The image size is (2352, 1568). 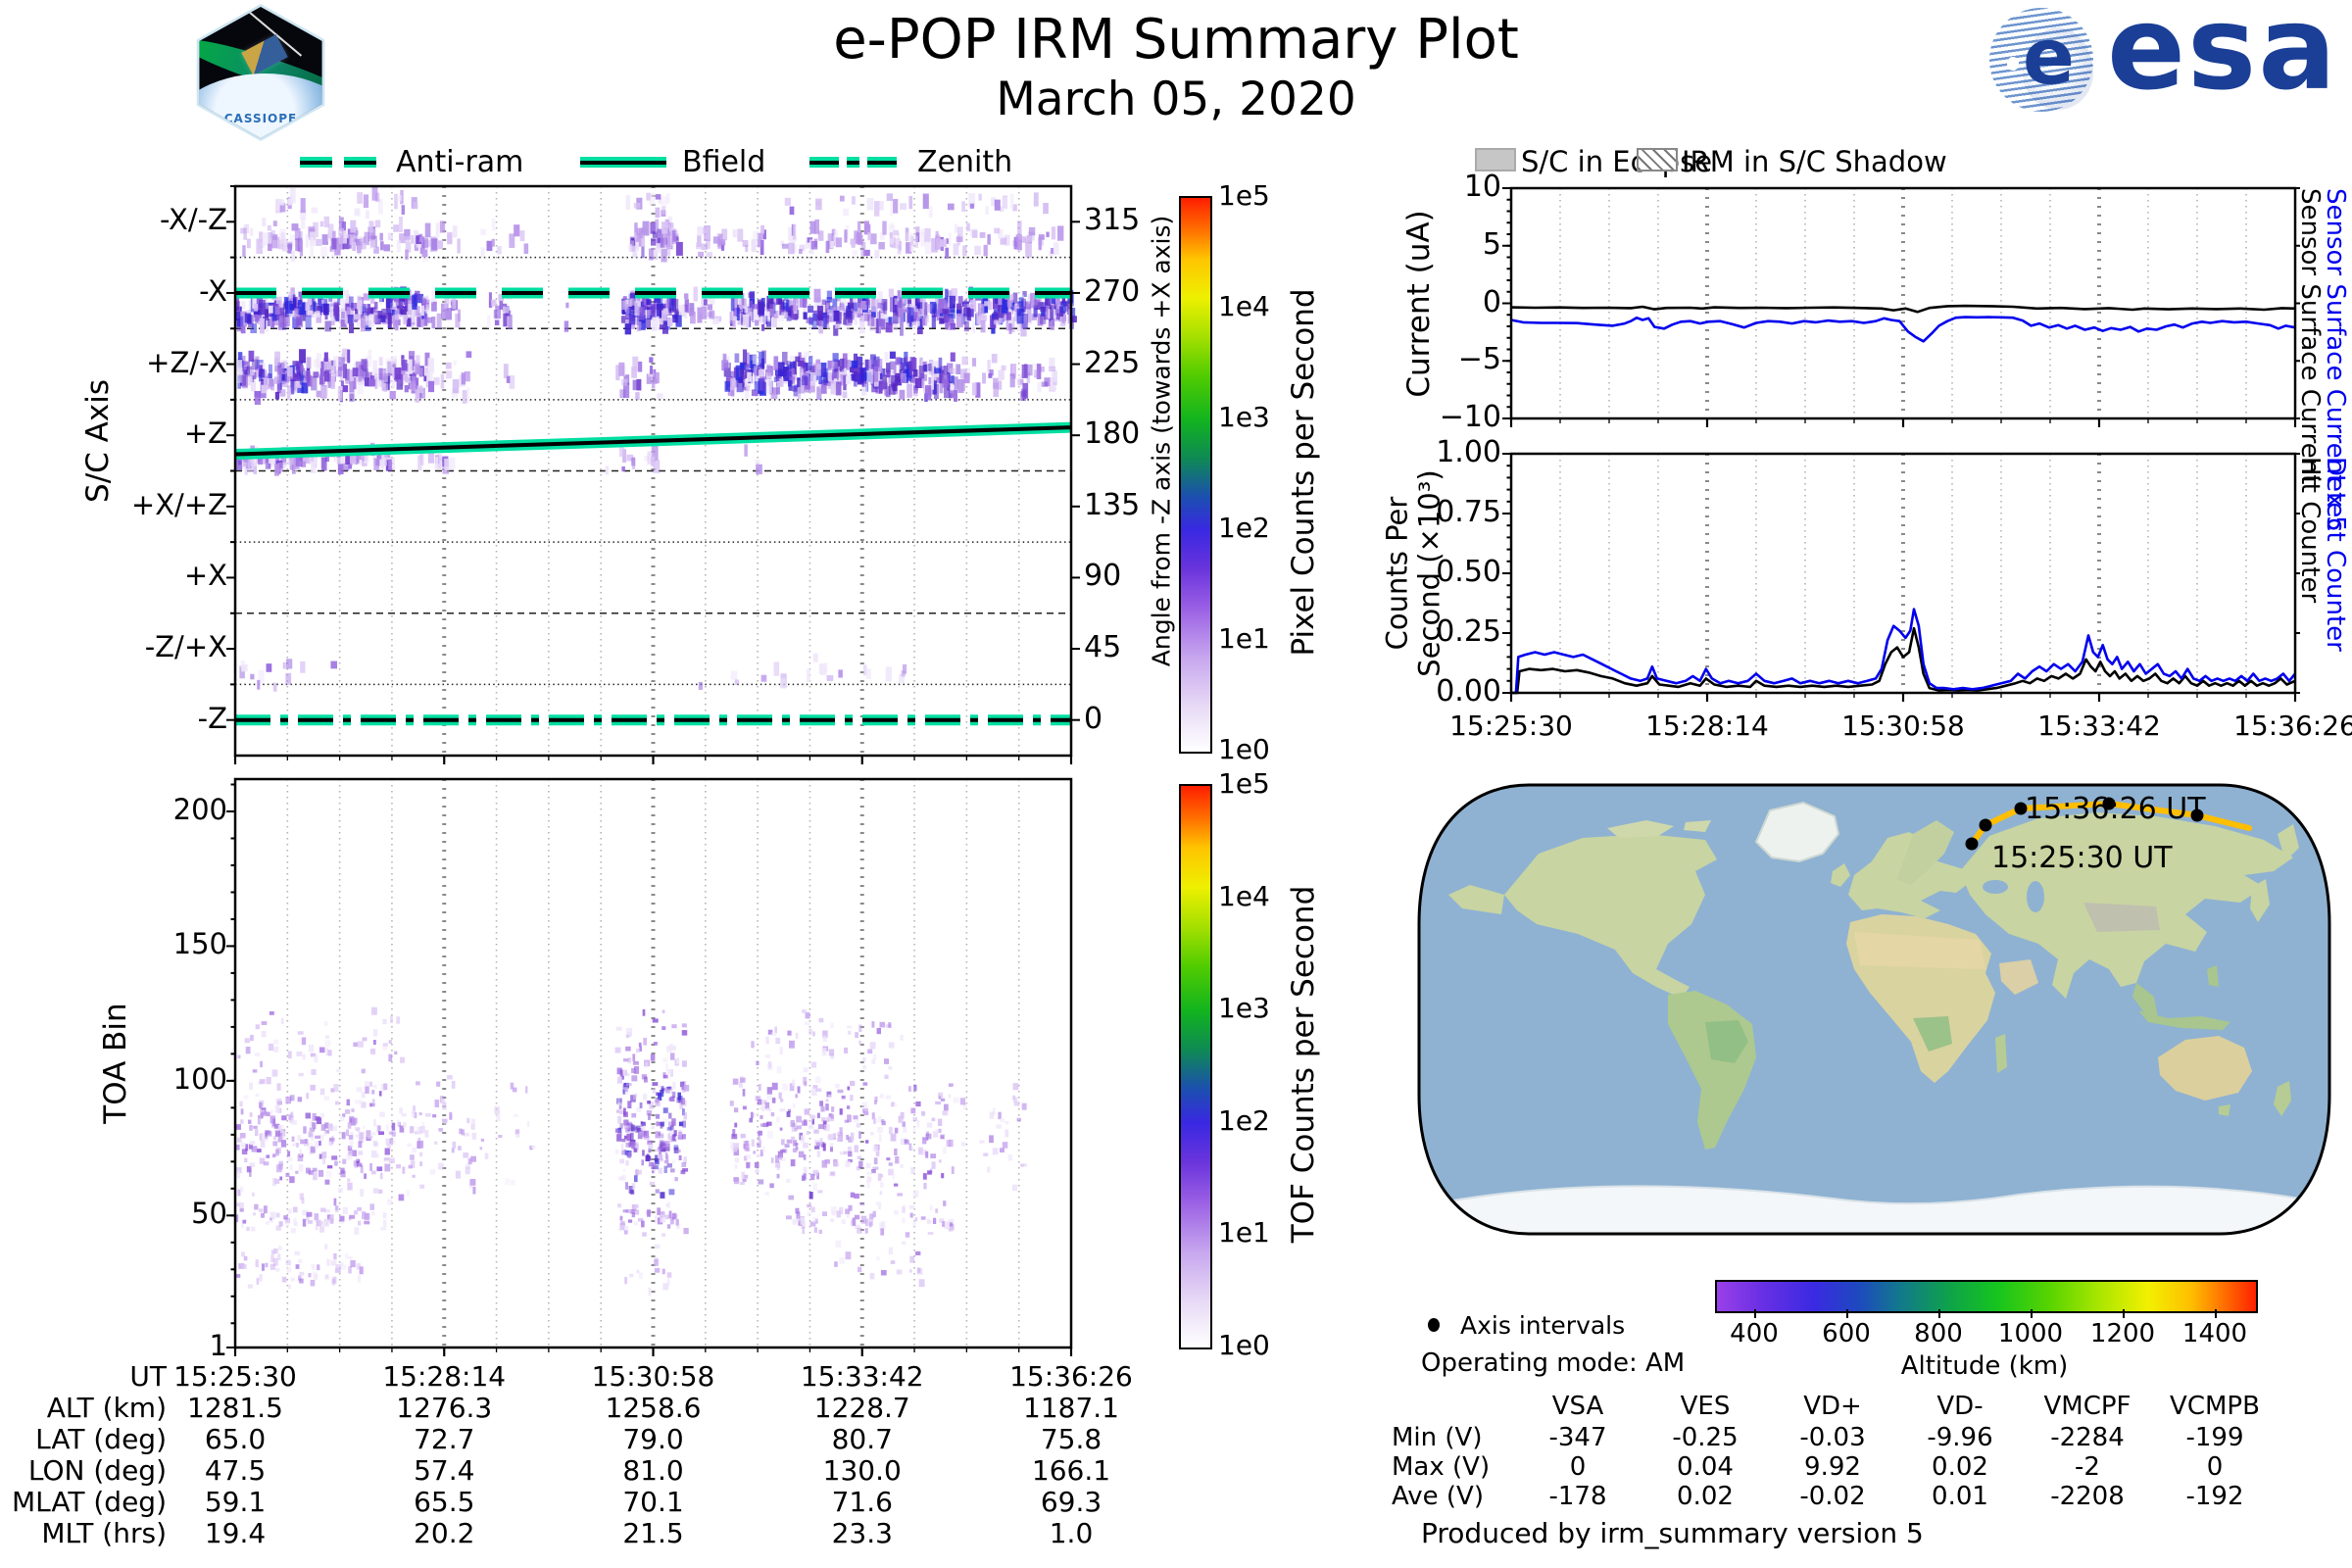 What do you see at coordinates (862, 1533) in the screenshot?
I see `ephemeris-value: 23.3` at bounding box center [862, 1533].